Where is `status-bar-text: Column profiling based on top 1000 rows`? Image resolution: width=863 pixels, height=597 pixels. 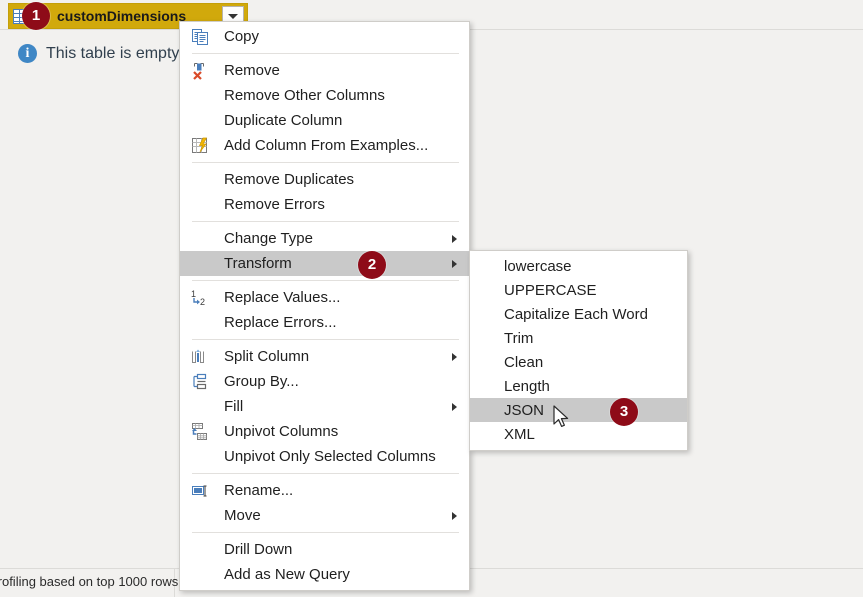 status-bar-text: Column profiling based on top 1000 rows is located at coordinates (89, 581).